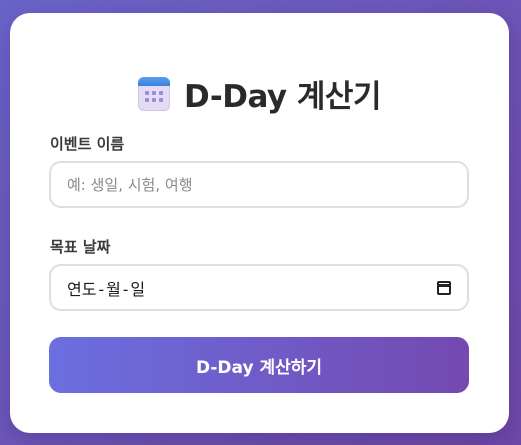  What do you see at coordinates (106, 289) in the screenshot?
I see `target-date-placeholder: 연도-월-일` at bounding box center [106, 289].